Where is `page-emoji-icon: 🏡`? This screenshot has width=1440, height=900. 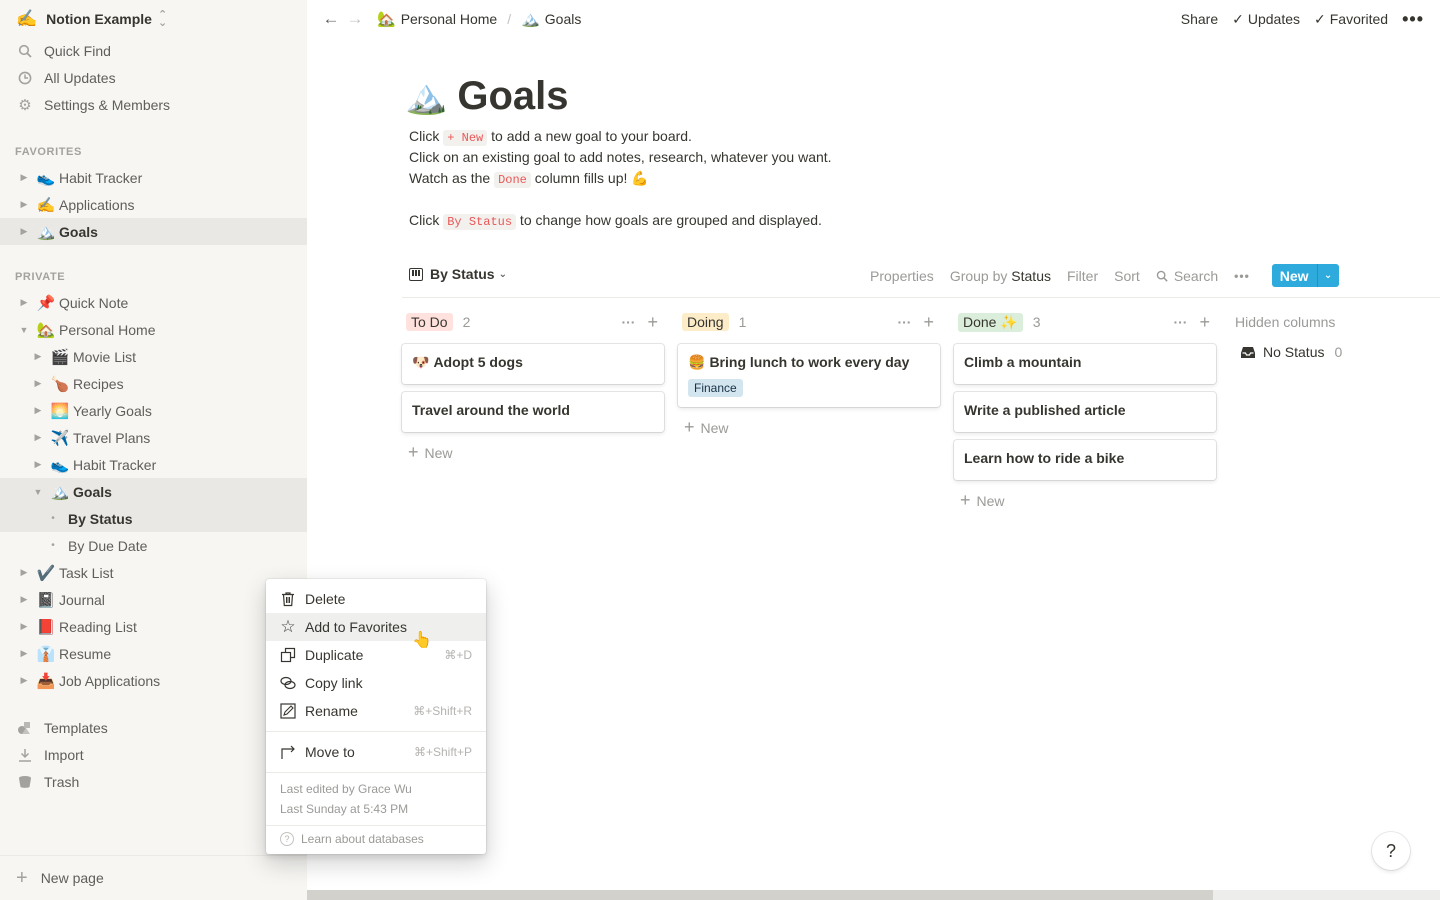
page-emoji-icon: 🏡 is located at coordinates (386, 19).